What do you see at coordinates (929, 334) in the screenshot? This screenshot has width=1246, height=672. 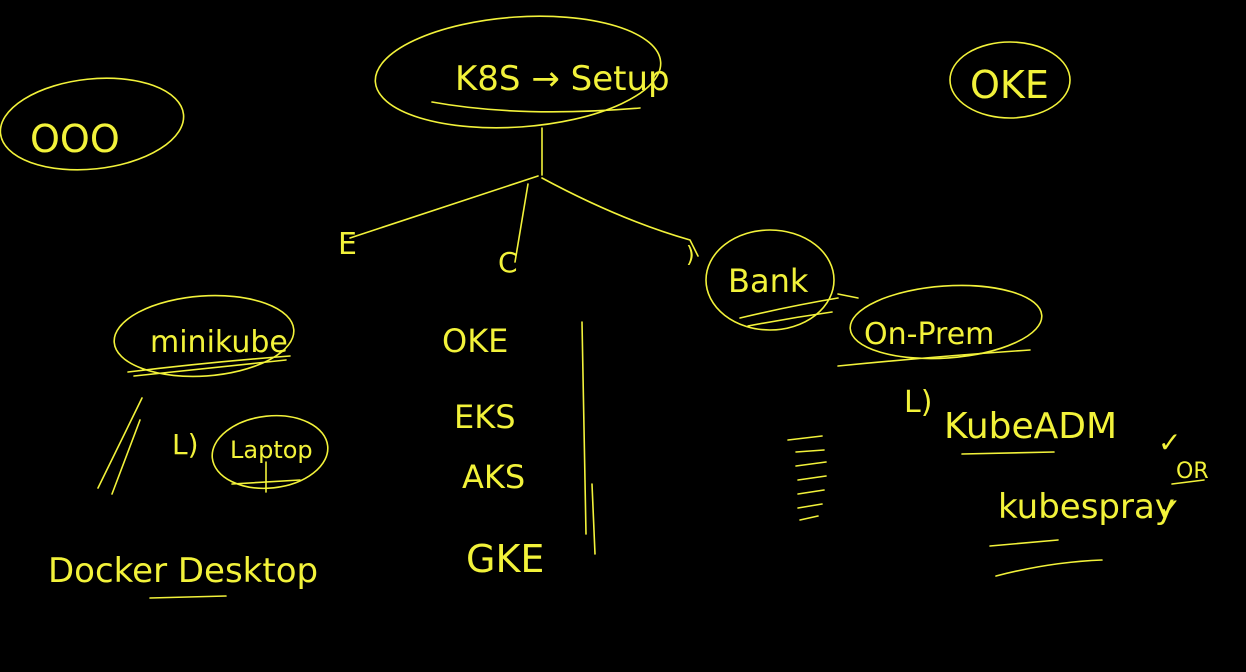 I see `onprem-label: On-Prem` at bounding box center [929, 334].